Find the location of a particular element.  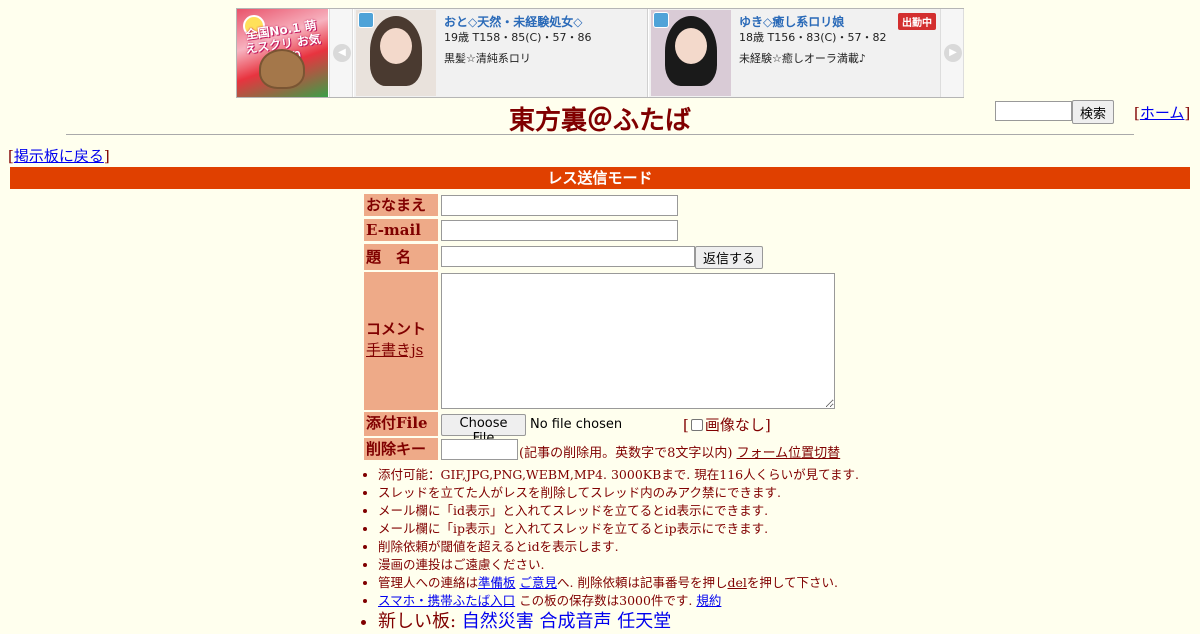

comment-label-cell: コメント 手書きjs is located at coordinates (401, 341).